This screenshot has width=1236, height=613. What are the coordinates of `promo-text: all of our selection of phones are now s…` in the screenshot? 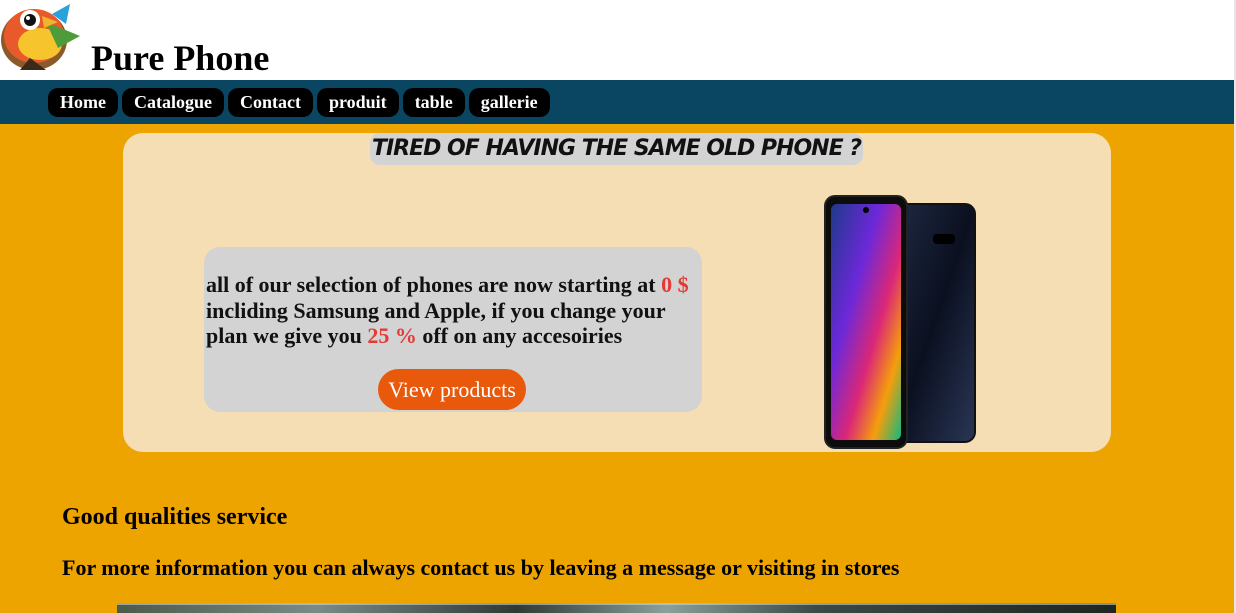 It's located at (453, 310).